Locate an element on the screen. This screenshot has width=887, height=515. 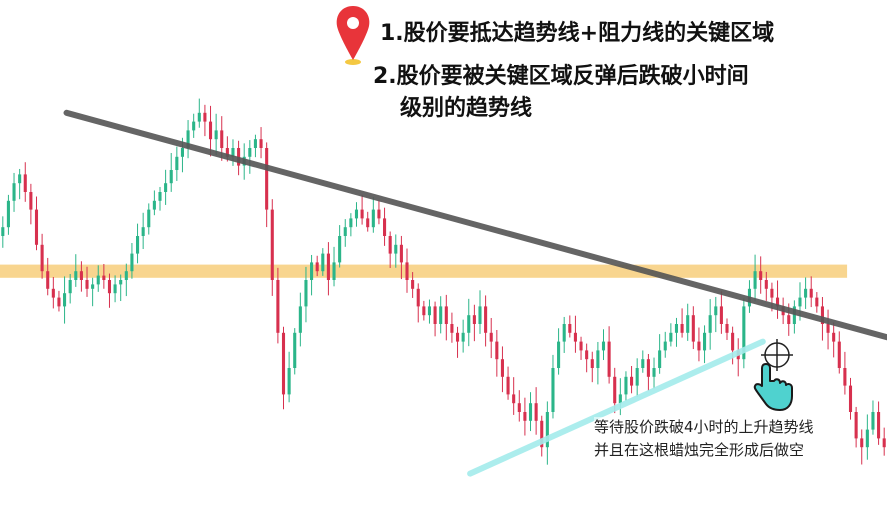
note-line-3: 级别的趋势线 is located at coordinates (466, 108).